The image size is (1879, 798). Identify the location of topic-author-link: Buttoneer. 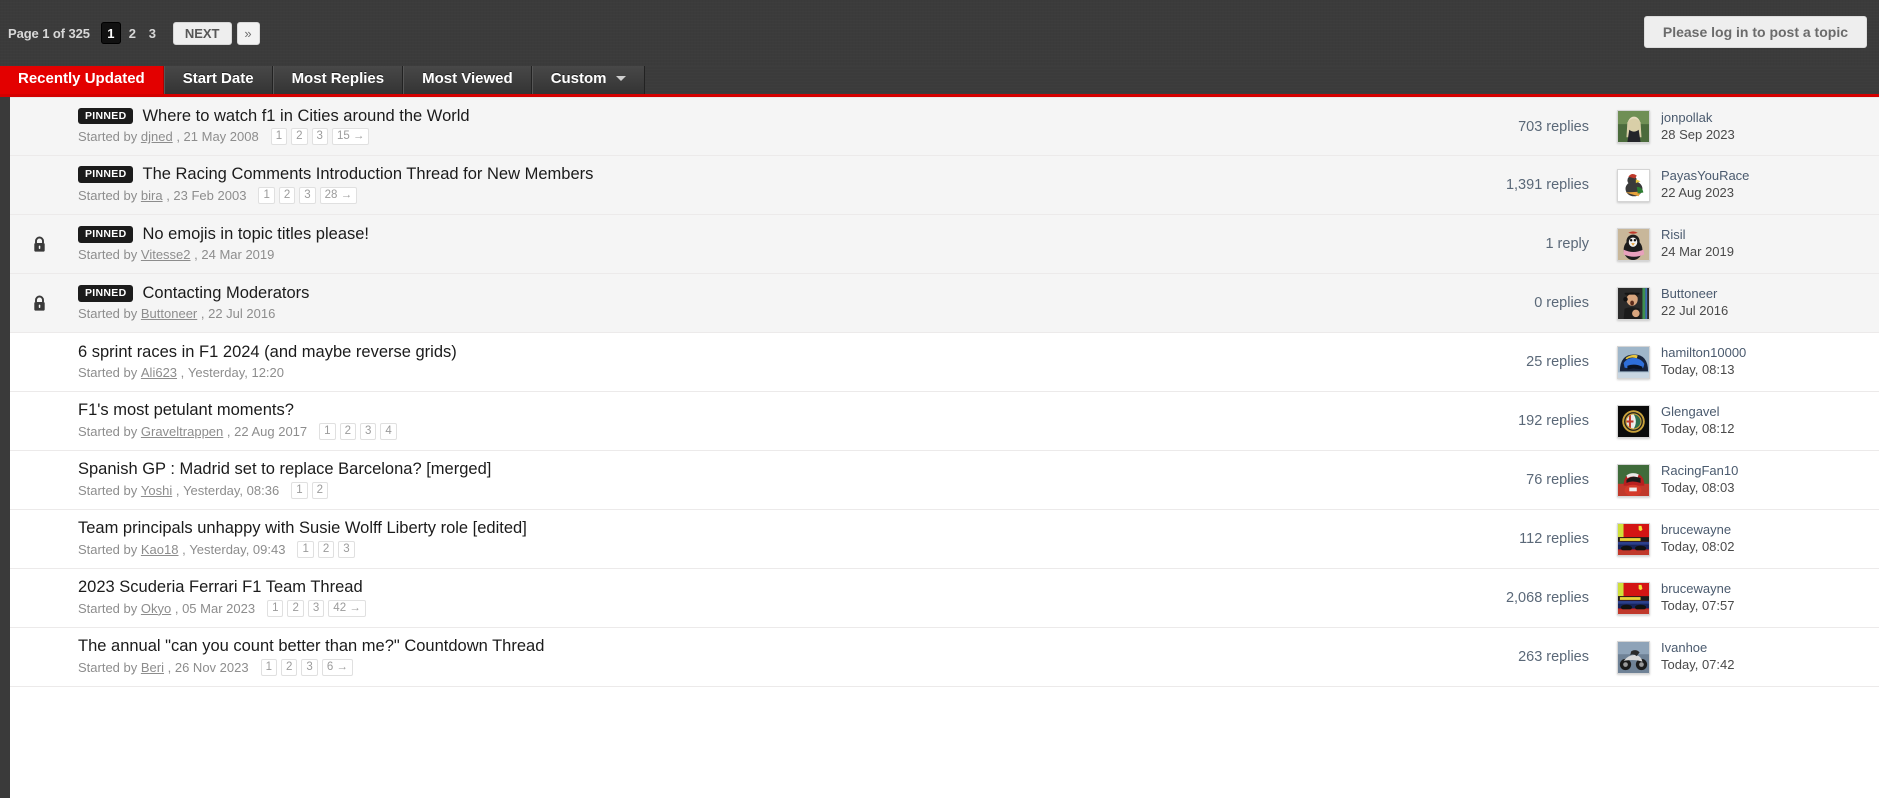
(169, 313).